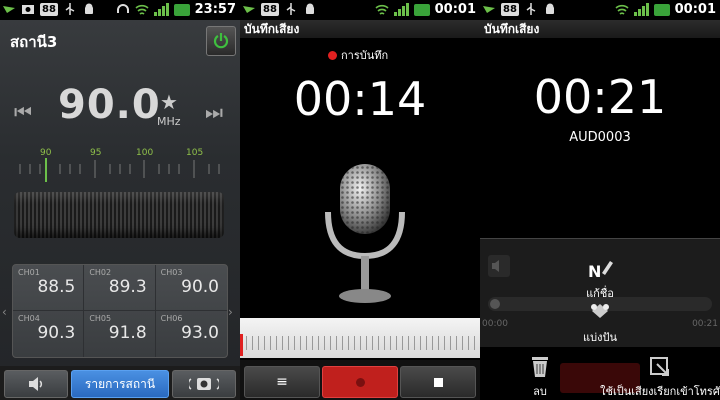 This screenshot has height=400, width=720. What do you see at coordinates (46, 153) in the screenshot?
I see `scale-tick-label: 90` at bounding box center [46, 153].